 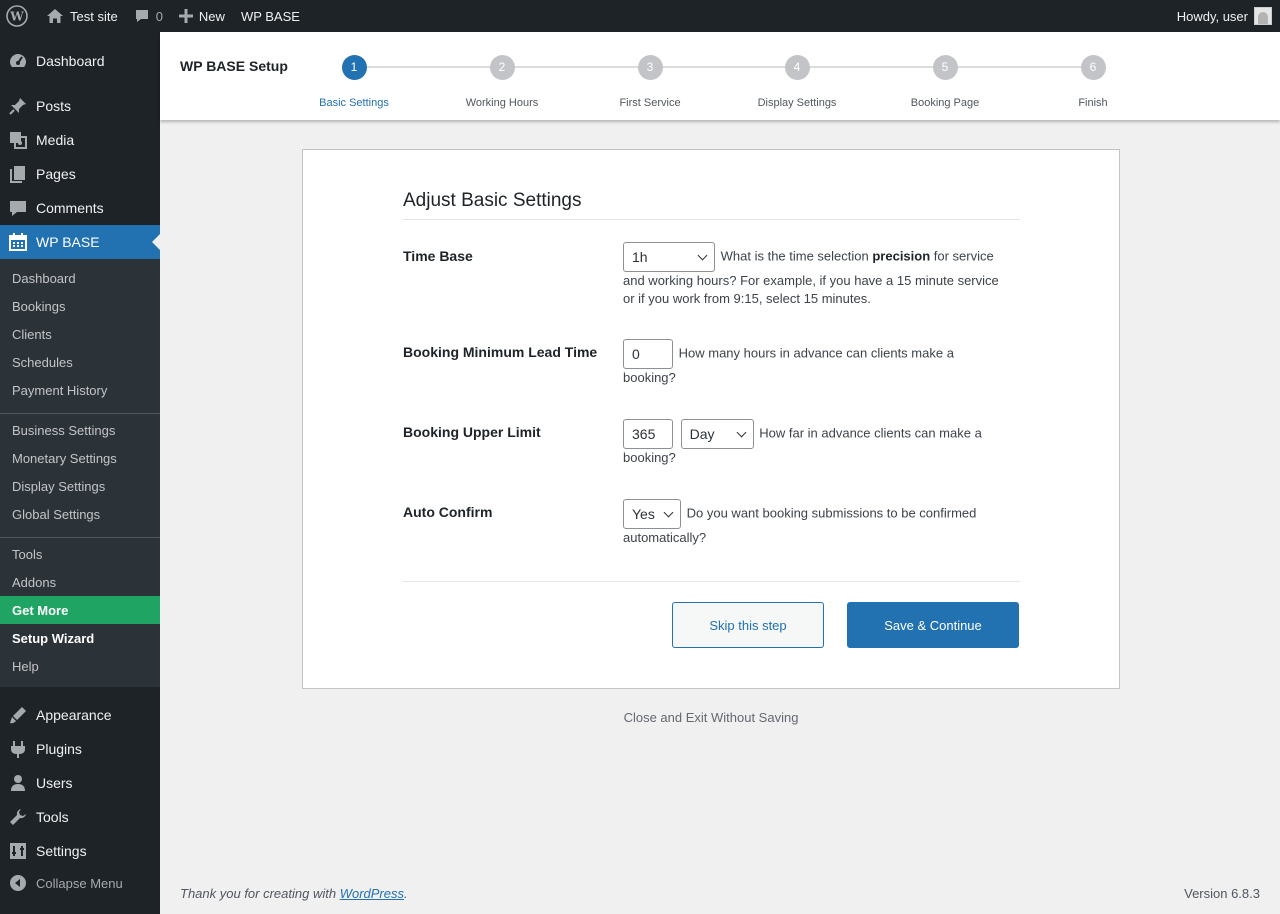 I want to click on settings-icon, so click(x=18, y=851).